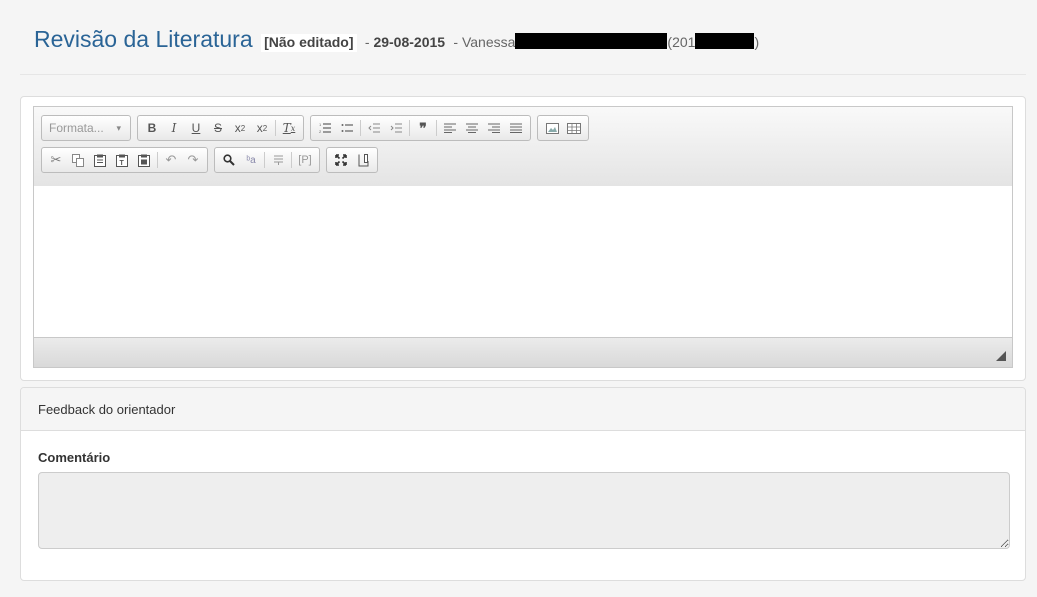  I want to click on table-svg, so click(574, 128).